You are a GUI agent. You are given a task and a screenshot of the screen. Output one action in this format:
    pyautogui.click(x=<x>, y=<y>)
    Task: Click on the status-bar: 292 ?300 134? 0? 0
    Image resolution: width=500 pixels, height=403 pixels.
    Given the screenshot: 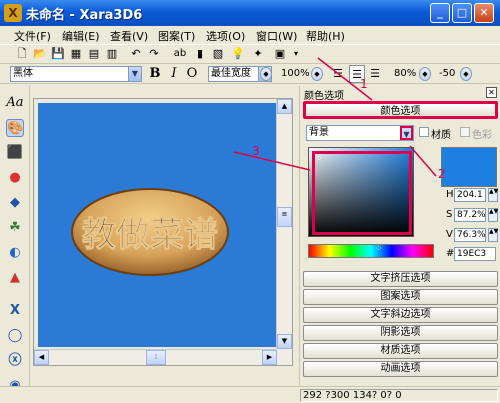 What is the action you would take?
    pyautogui.click(x=250, y=394)
    